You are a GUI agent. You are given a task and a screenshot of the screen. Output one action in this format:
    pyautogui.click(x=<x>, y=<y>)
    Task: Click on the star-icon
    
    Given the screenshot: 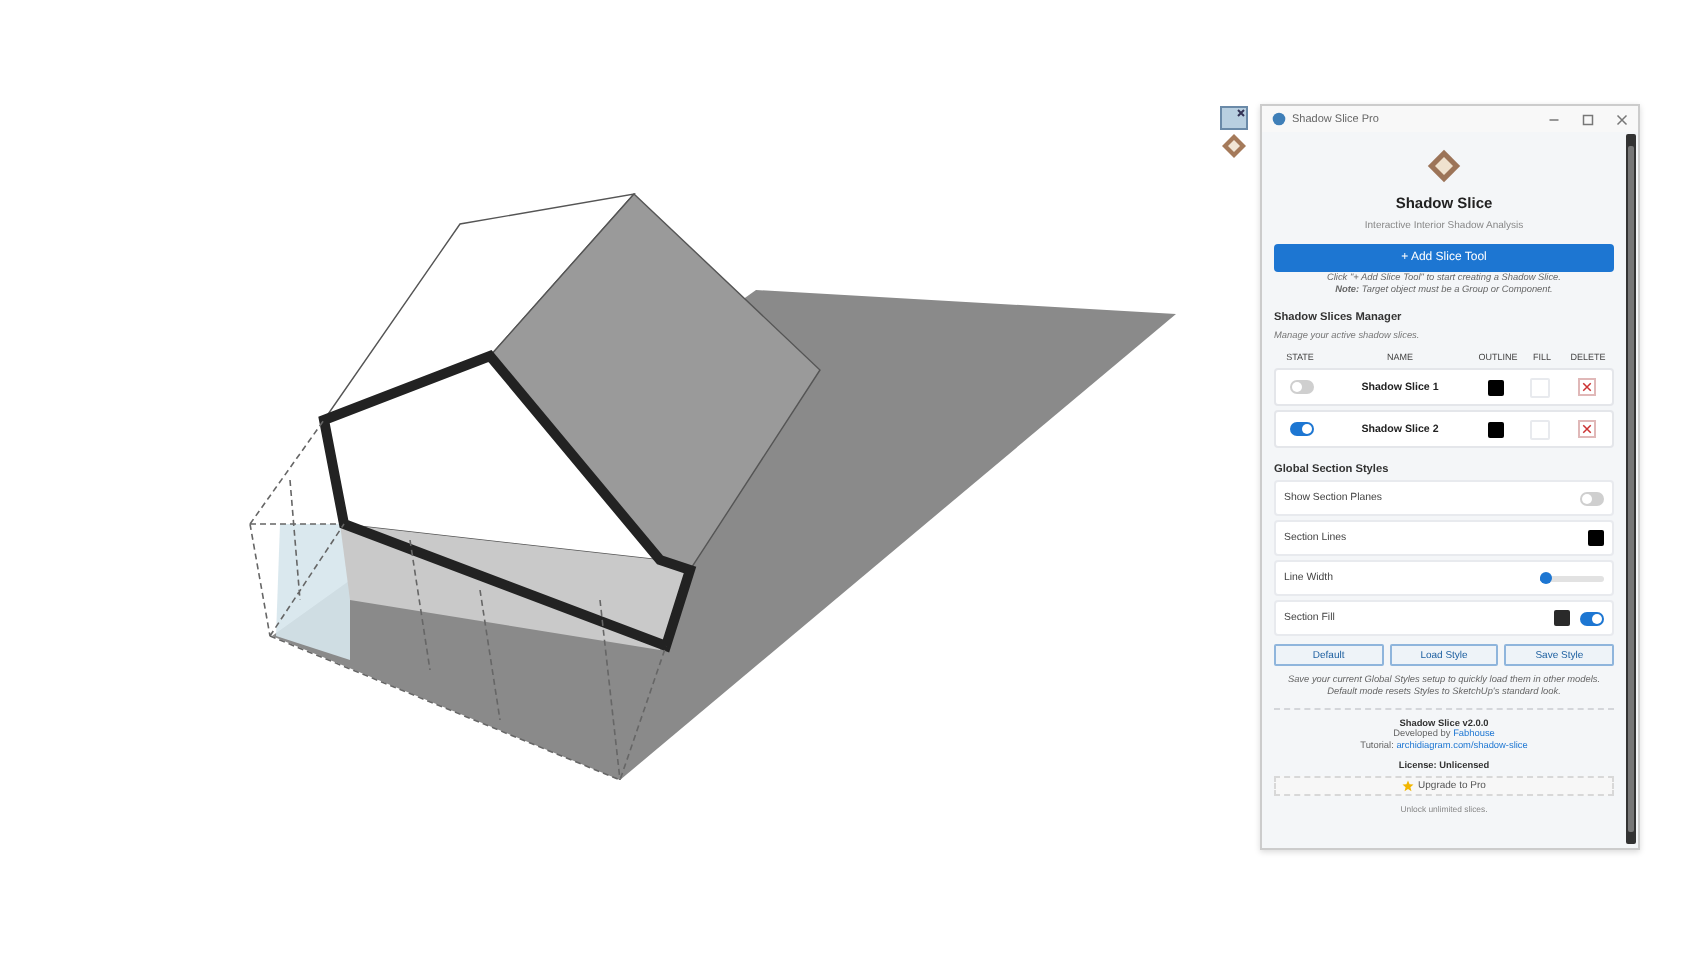 What is the action you would take?
    pyautogui.click(x=1408, y=786)
    